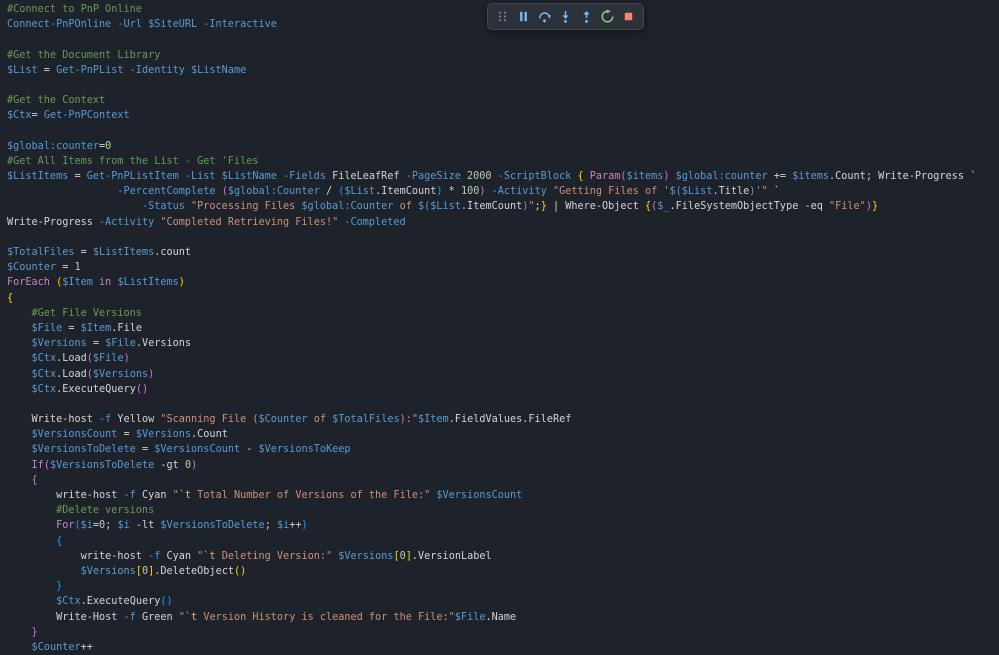 This screenshot has height=655, width=999. I want to click on code-line: $List = Get-PnPList -Identity $ListName, so click(127, 70).